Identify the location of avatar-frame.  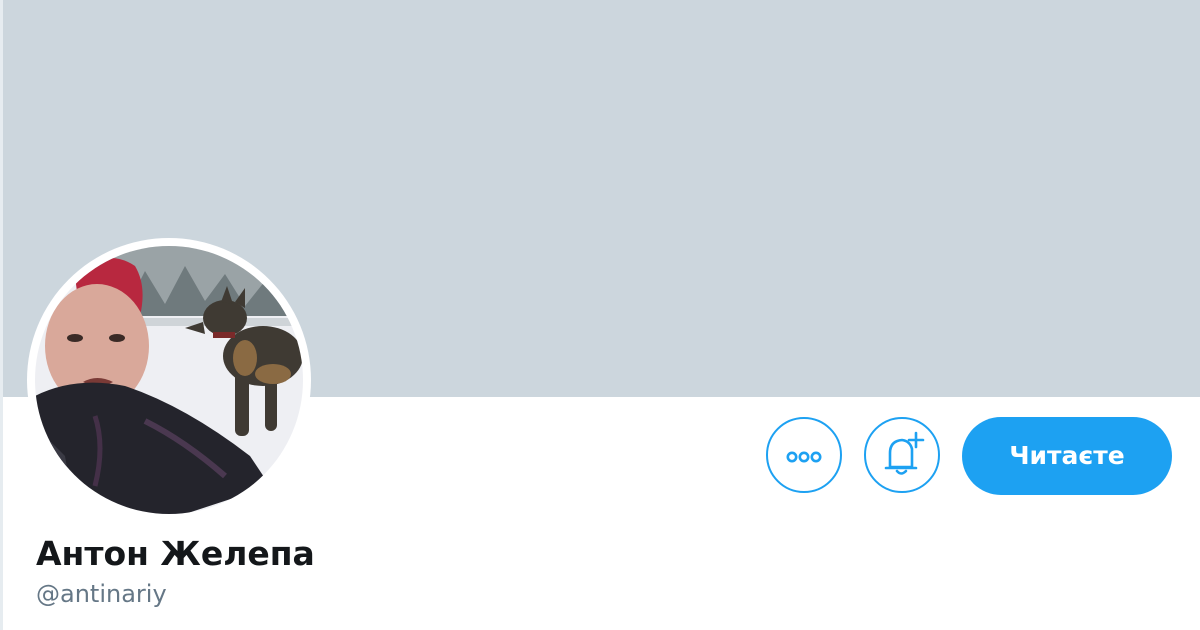
(169, 380).